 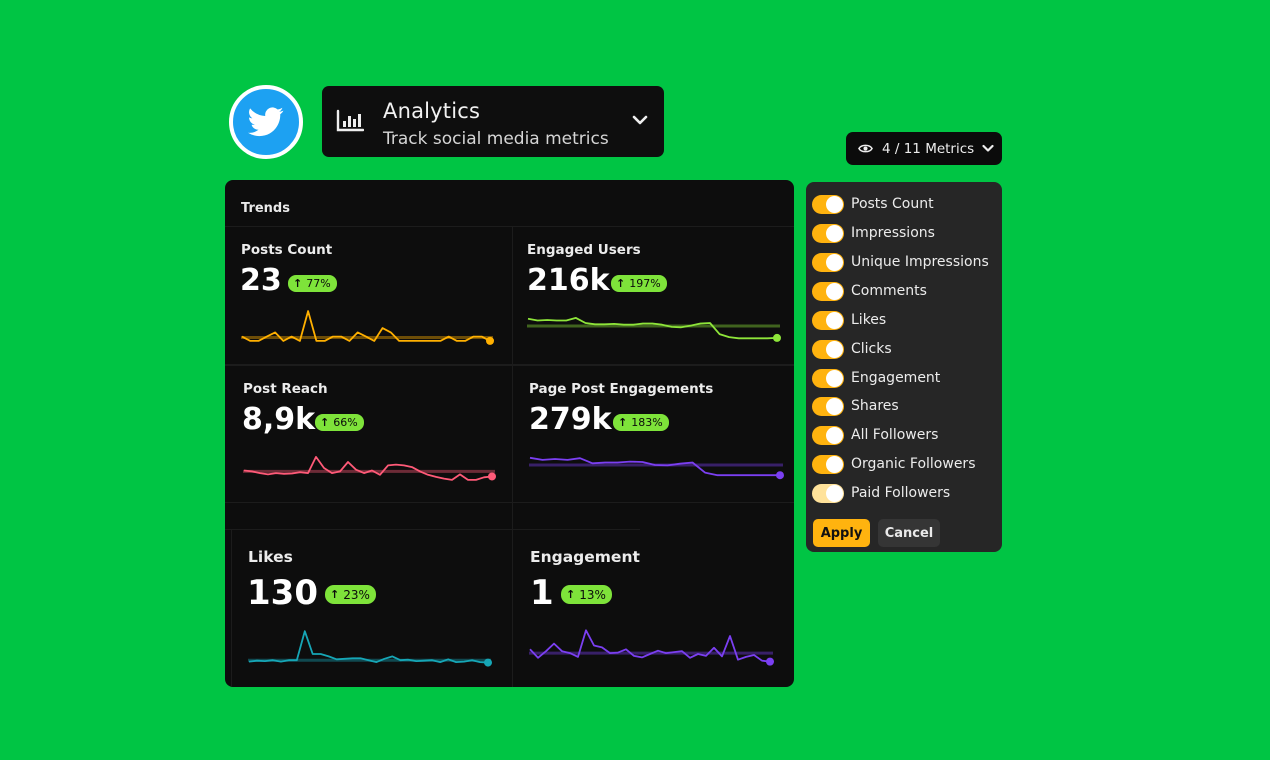 I want to click on metric-card-likes: Likes 130 ↑ 23%, so click(x=372, y=608).